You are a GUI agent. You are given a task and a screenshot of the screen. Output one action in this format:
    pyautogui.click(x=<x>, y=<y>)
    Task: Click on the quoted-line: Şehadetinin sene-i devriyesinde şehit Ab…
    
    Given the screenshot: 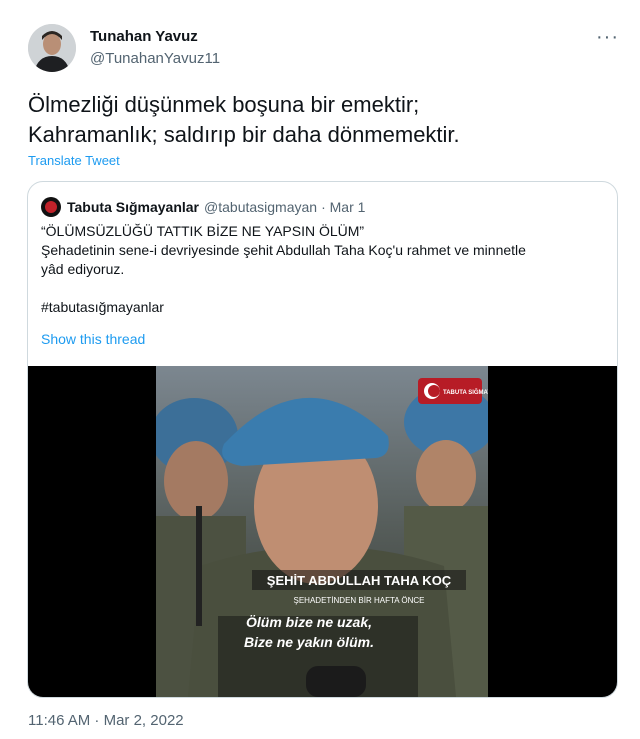 What is the action you would take?
    pyautogui.click(x=283, y=250)
    